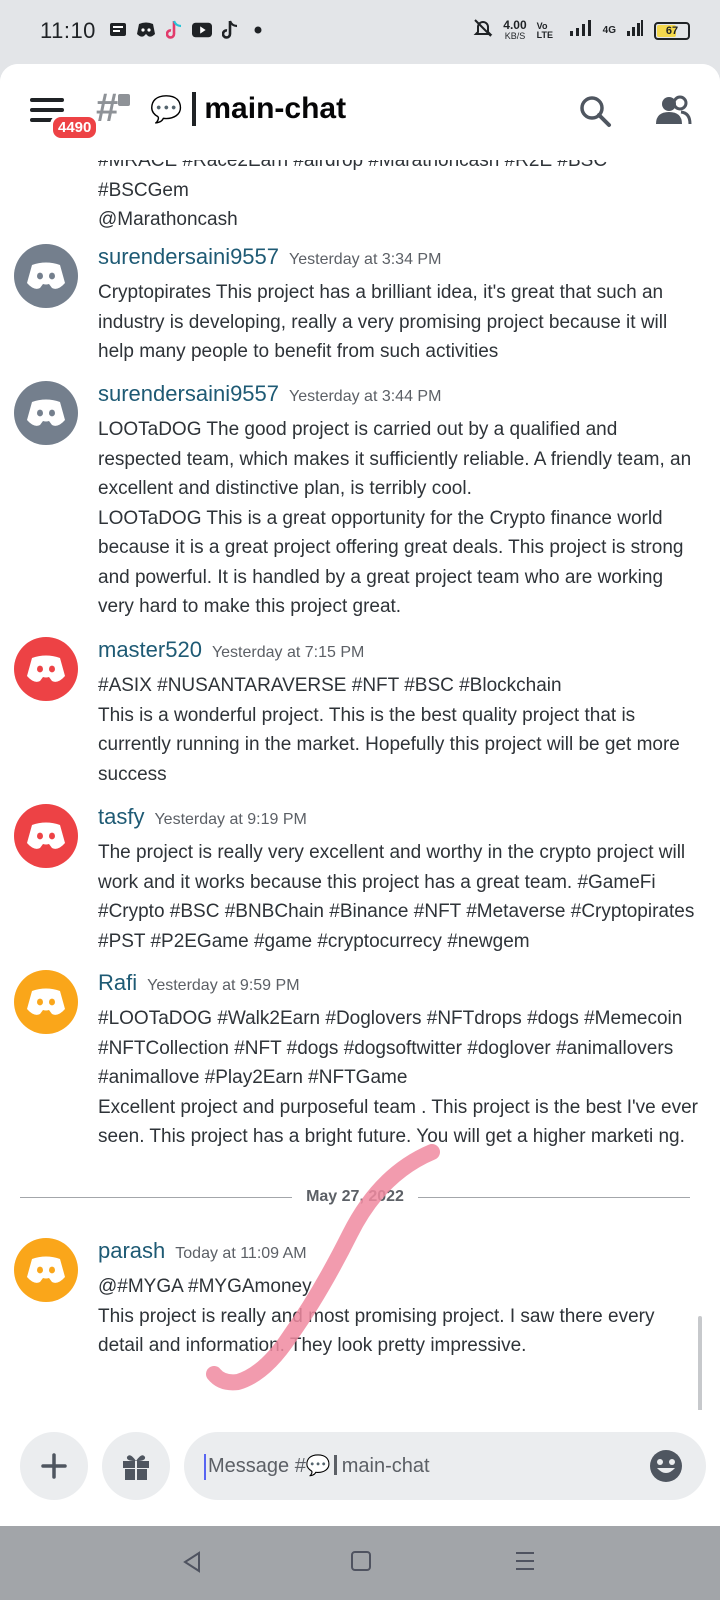  I want to click on system-nav-bar, so click(360, 1563).